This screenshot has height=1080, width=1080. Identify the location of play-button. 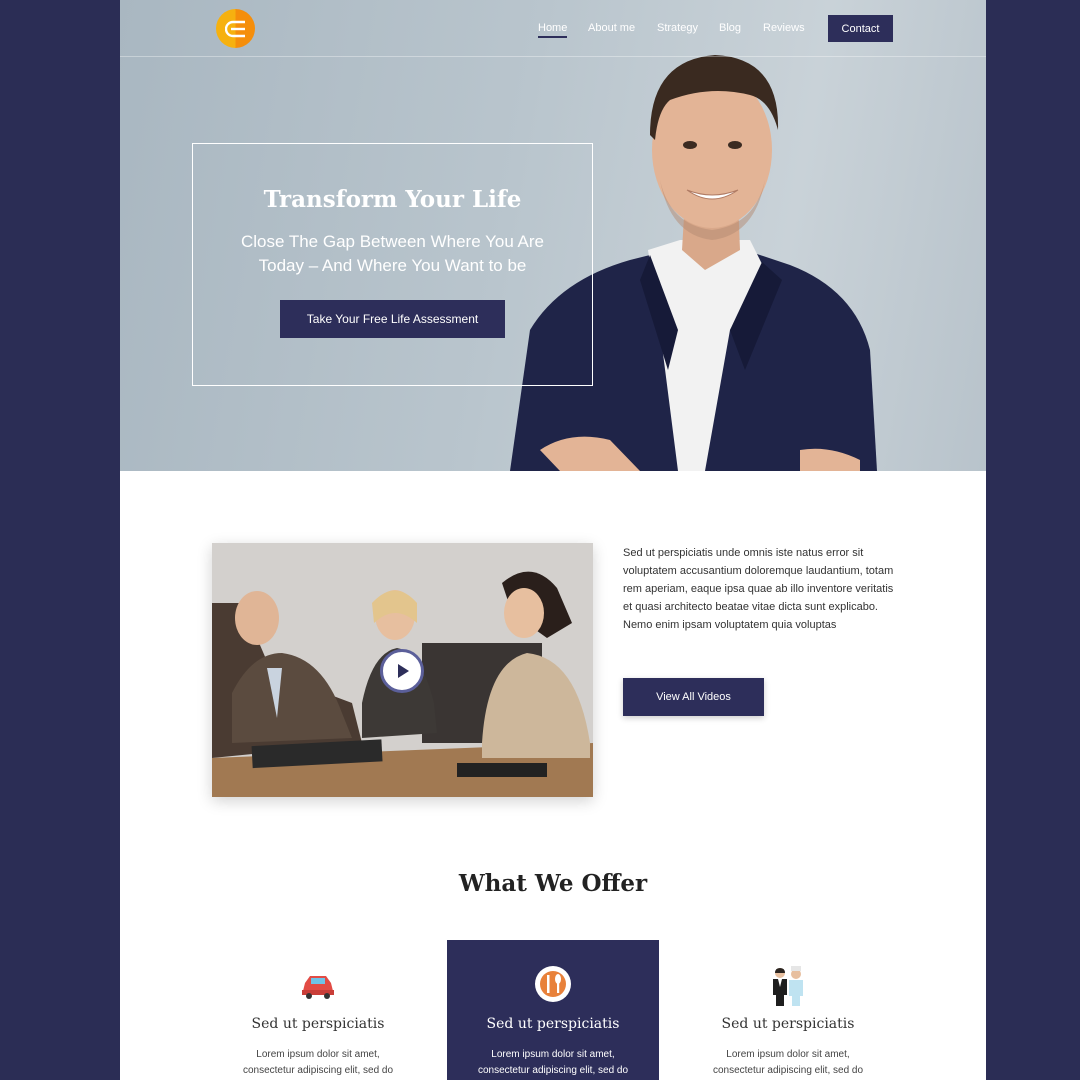
(402, 671).